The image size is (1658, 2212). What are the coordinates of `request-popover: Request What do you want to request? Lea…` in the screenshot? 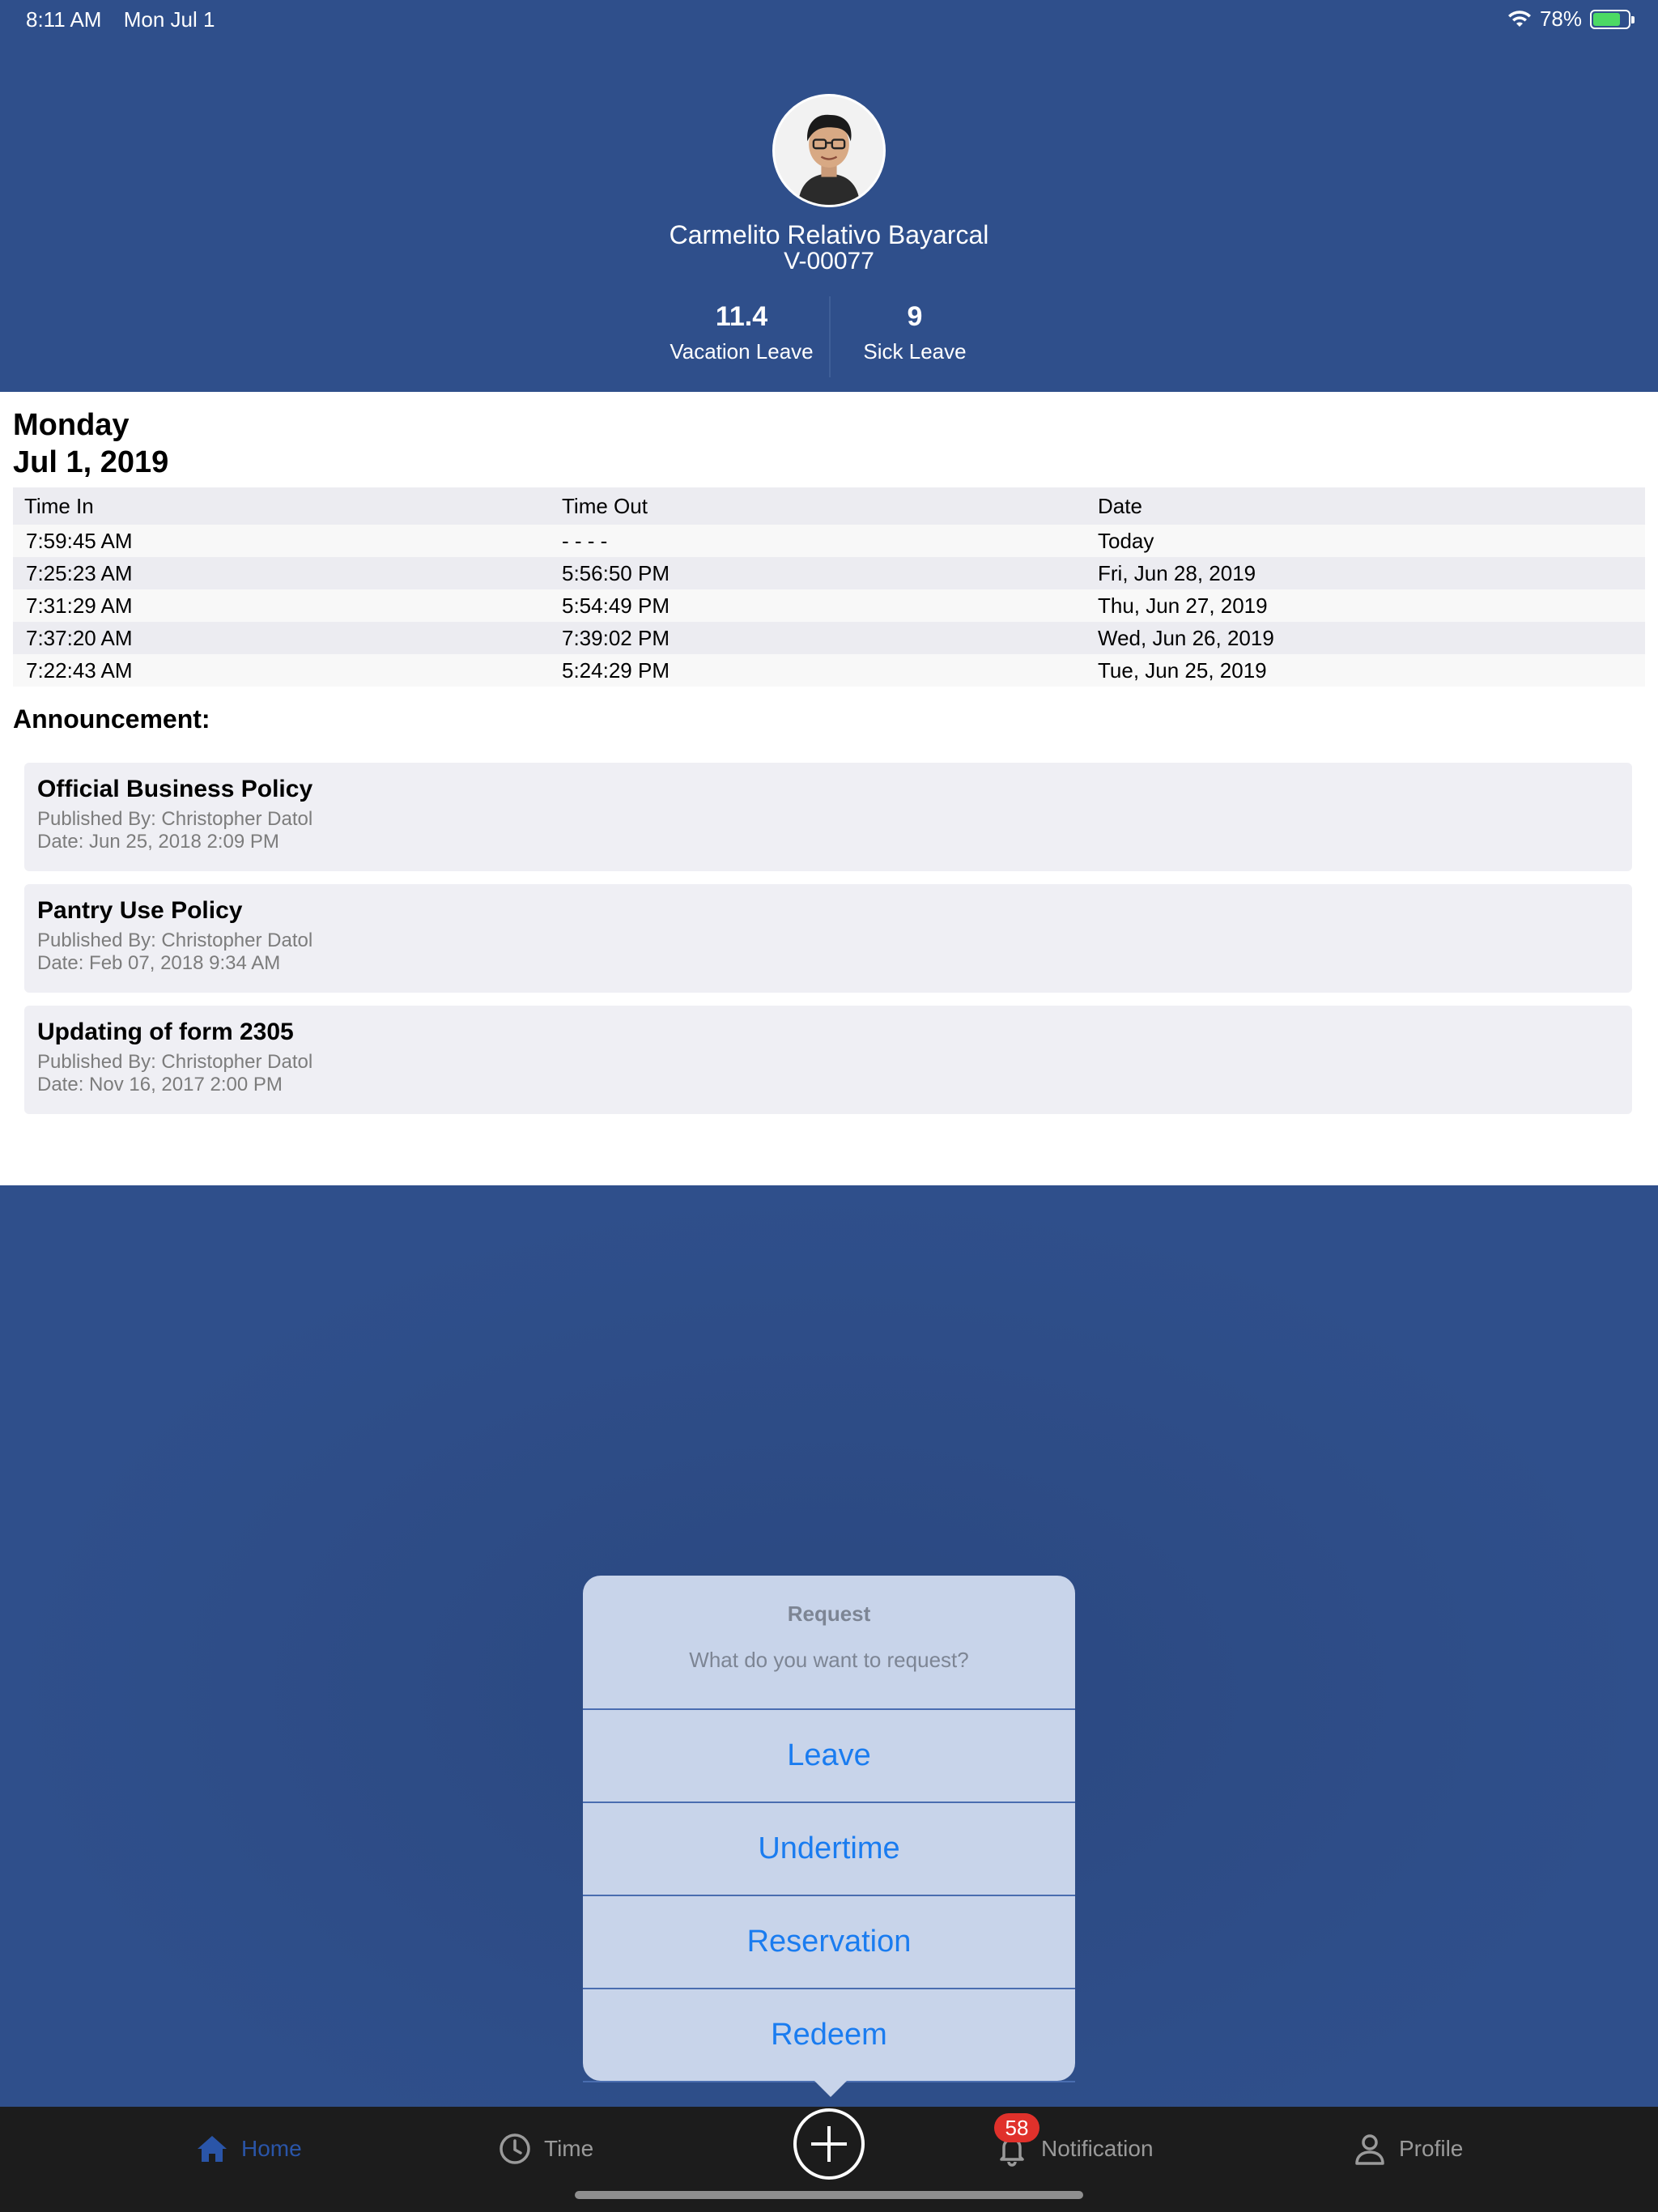 It's located at (829, 1837).